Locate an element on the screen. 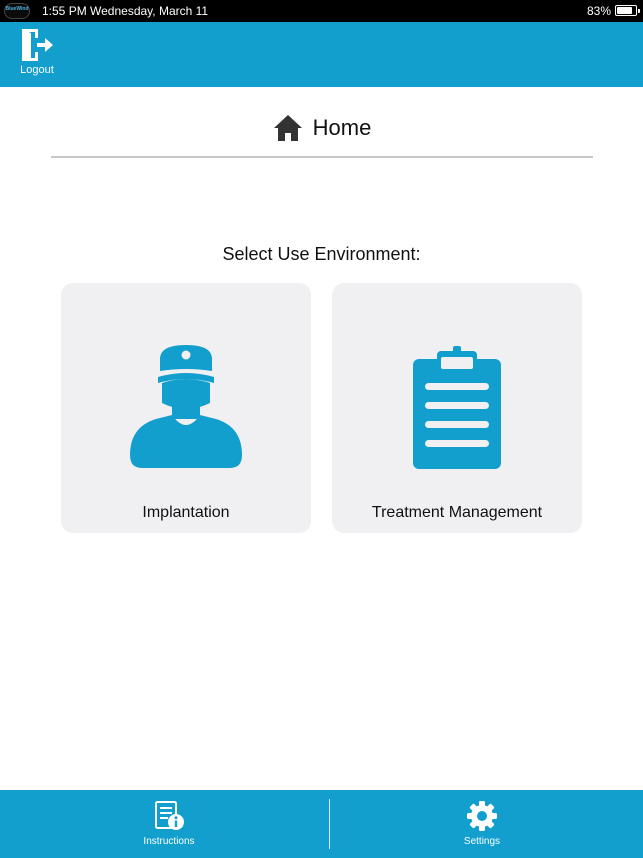  surgeon-icon is located at coordinates (186, 406).